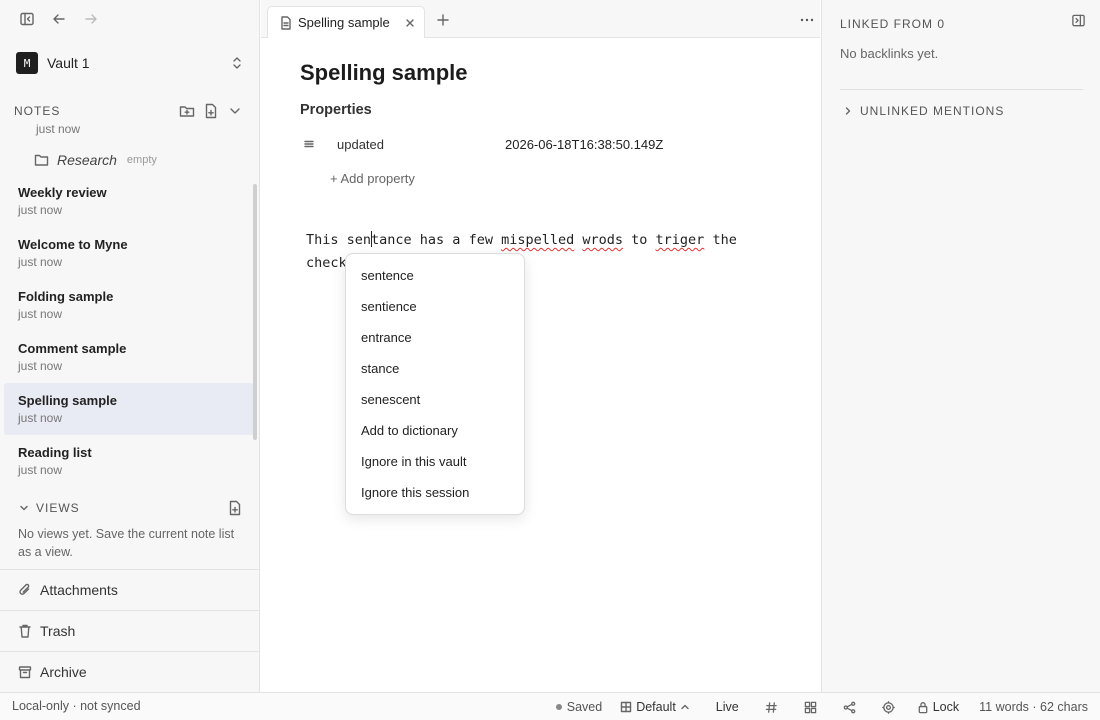  What do you see at coordinates (130, 508) in the screenshot?
I see `views-header: VIEWS` at bounding box center [130, 508].